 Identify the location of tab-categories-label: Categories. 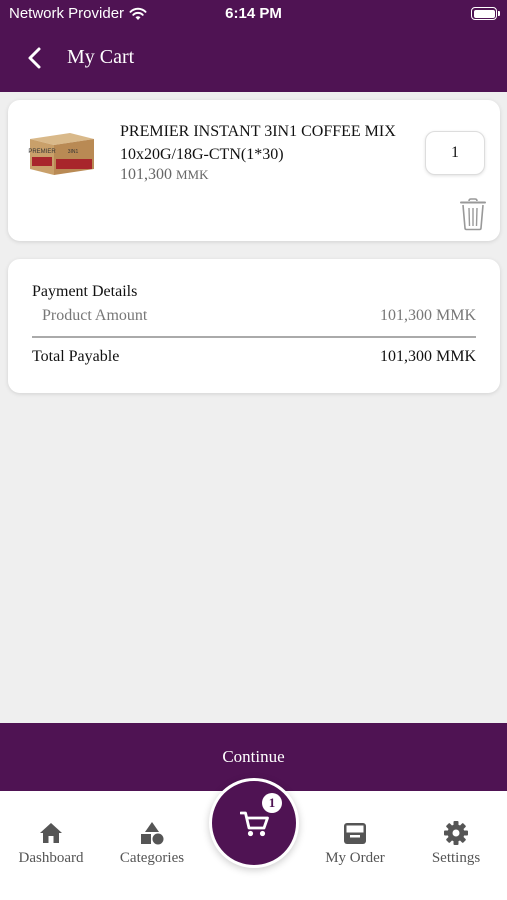
(152, 858).